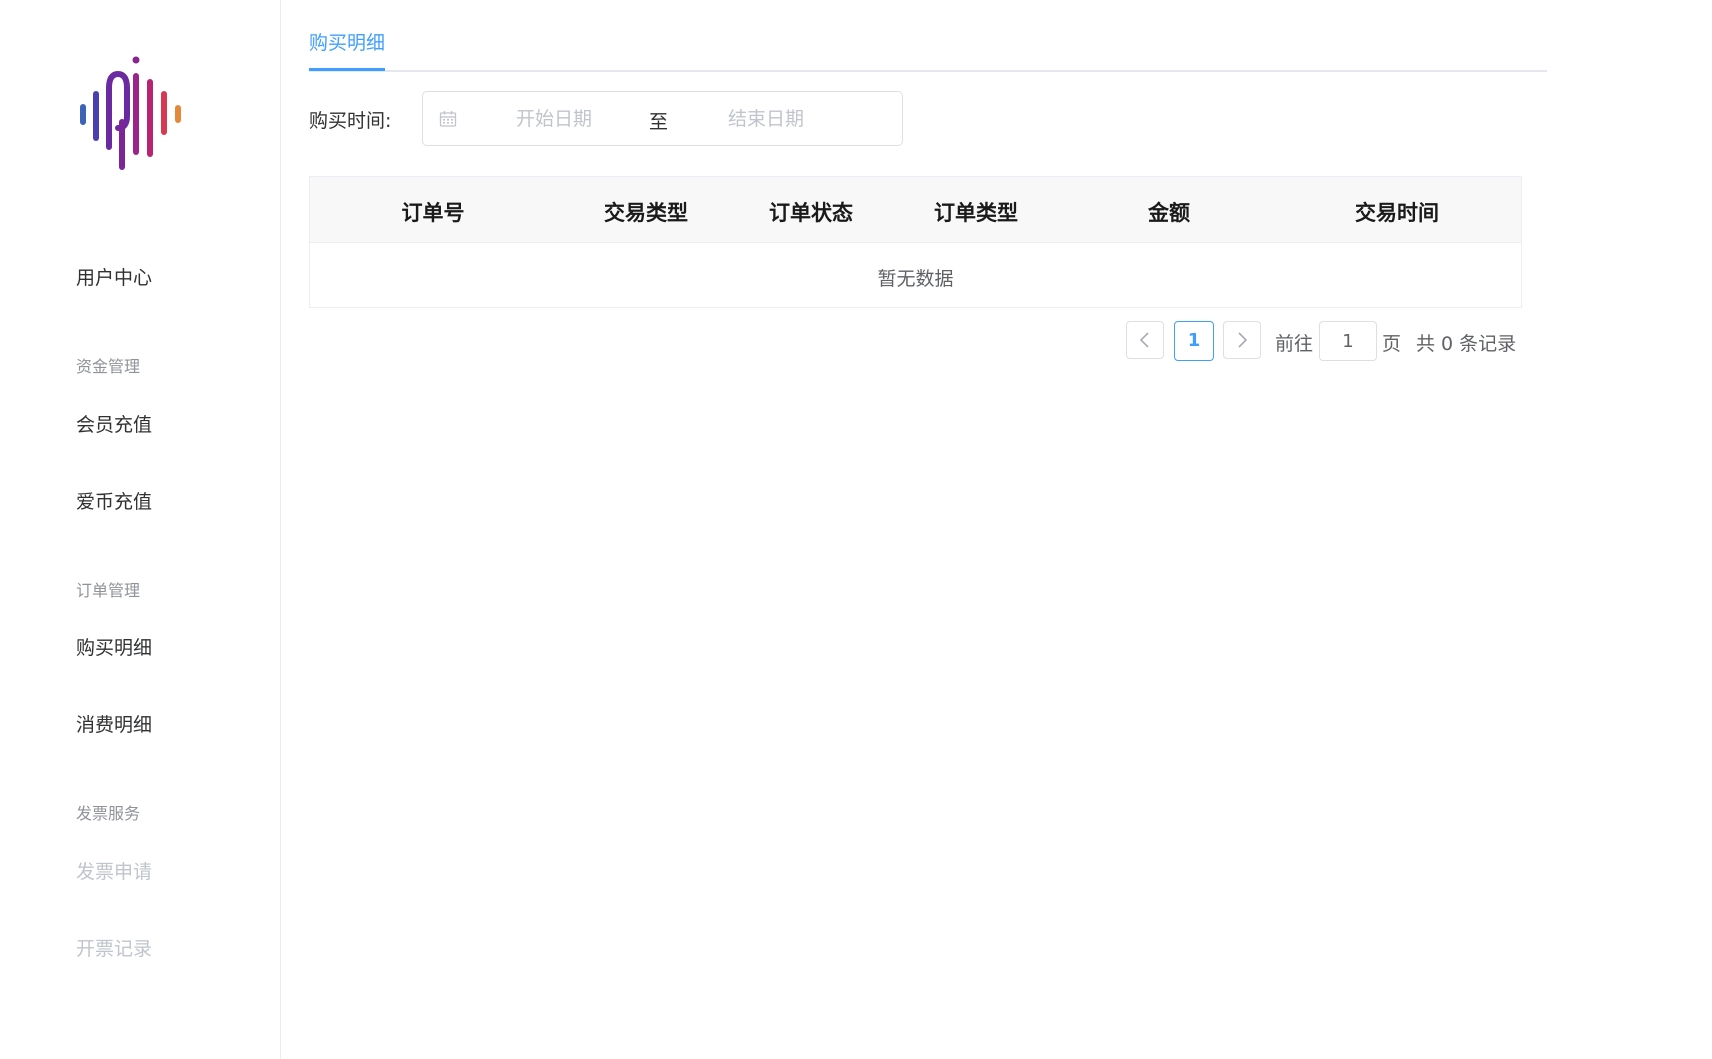  I want to click on prev-page-button, so click(1145, 340).